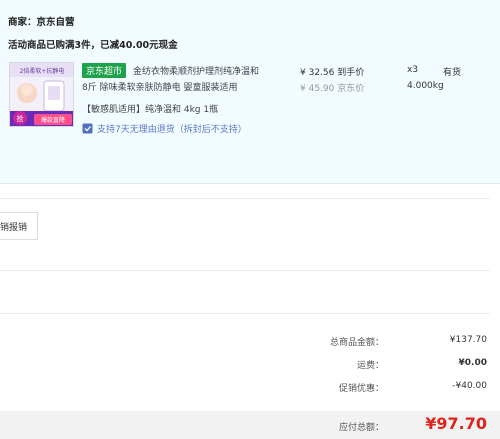 This screenshot has height=439, width=500. I want to click on return-policy-text: 支持7天无理由退货（拆封后不支持）, so click(172, 130).